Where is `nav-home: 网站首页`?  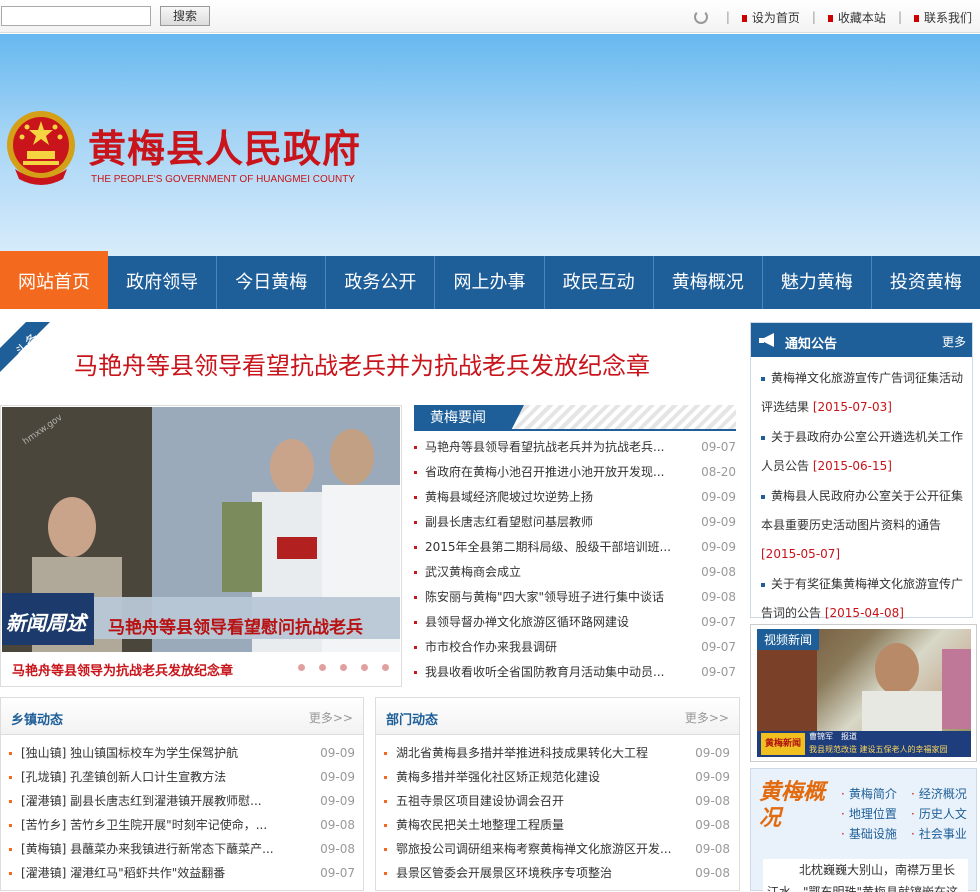
nav-home: 网站首页 is located at coordinates (54, 280).